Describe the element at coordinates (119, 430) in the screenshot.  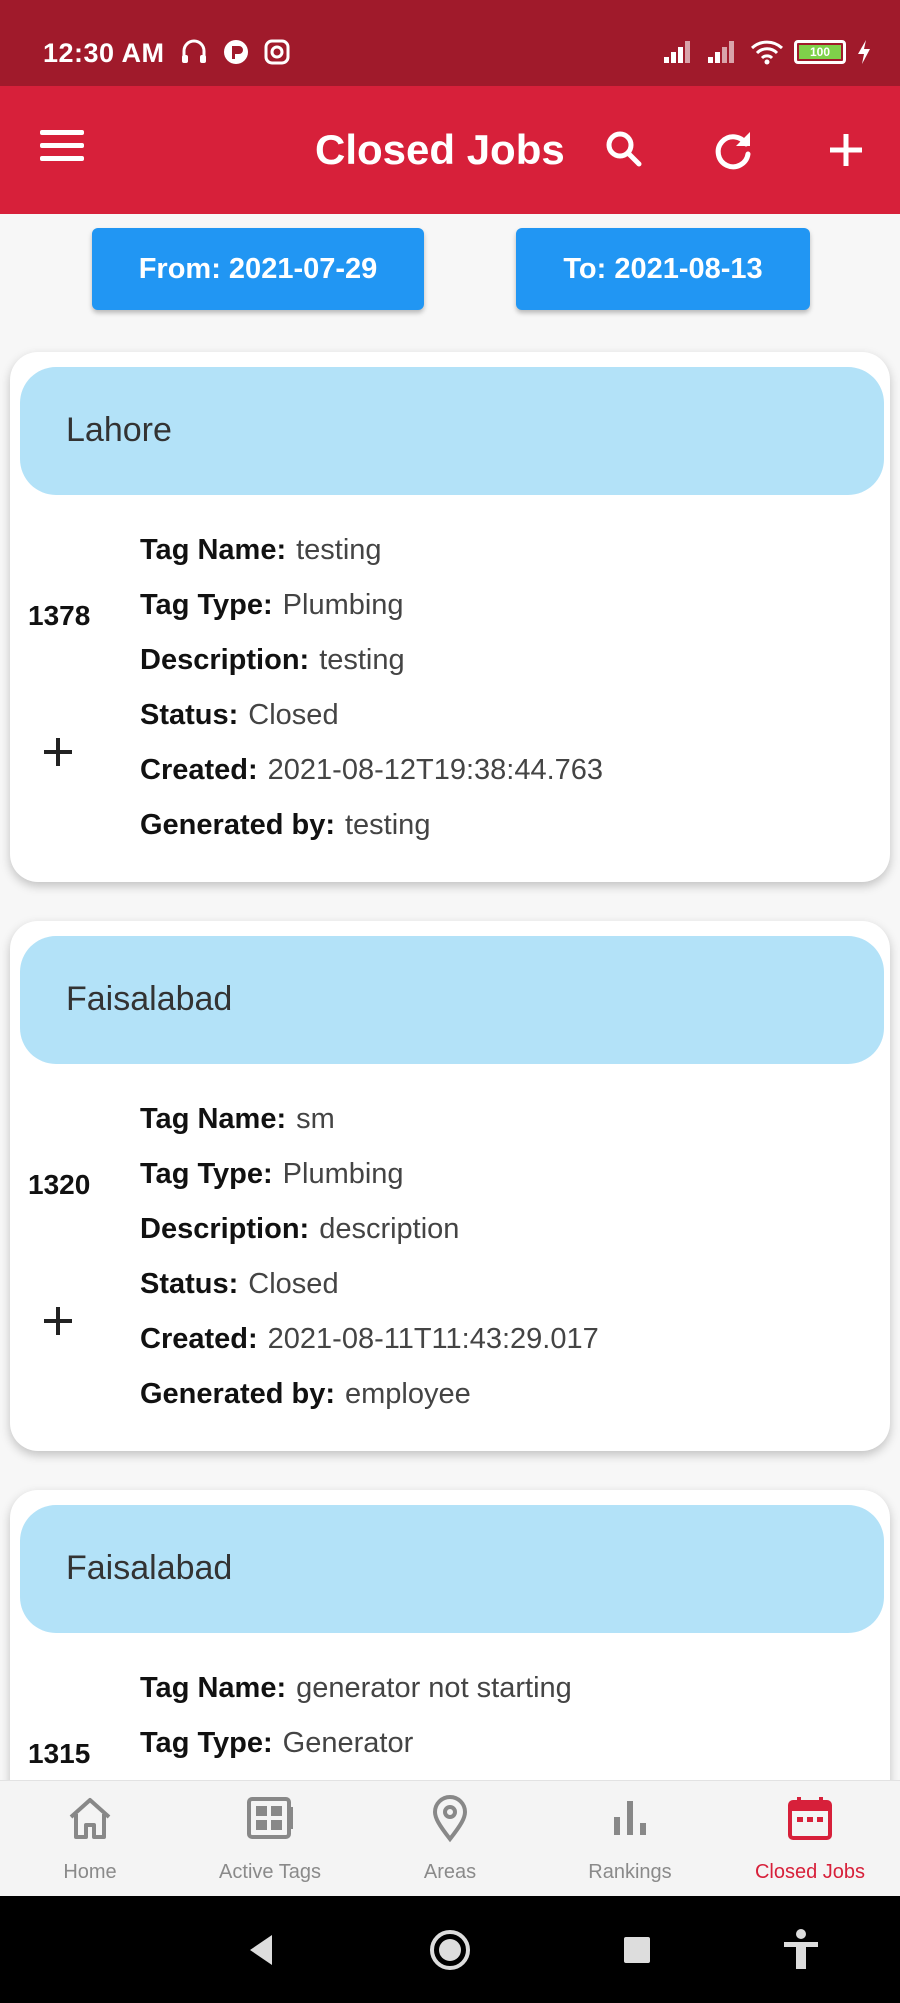
I see `card-city: Lahore` at that location.